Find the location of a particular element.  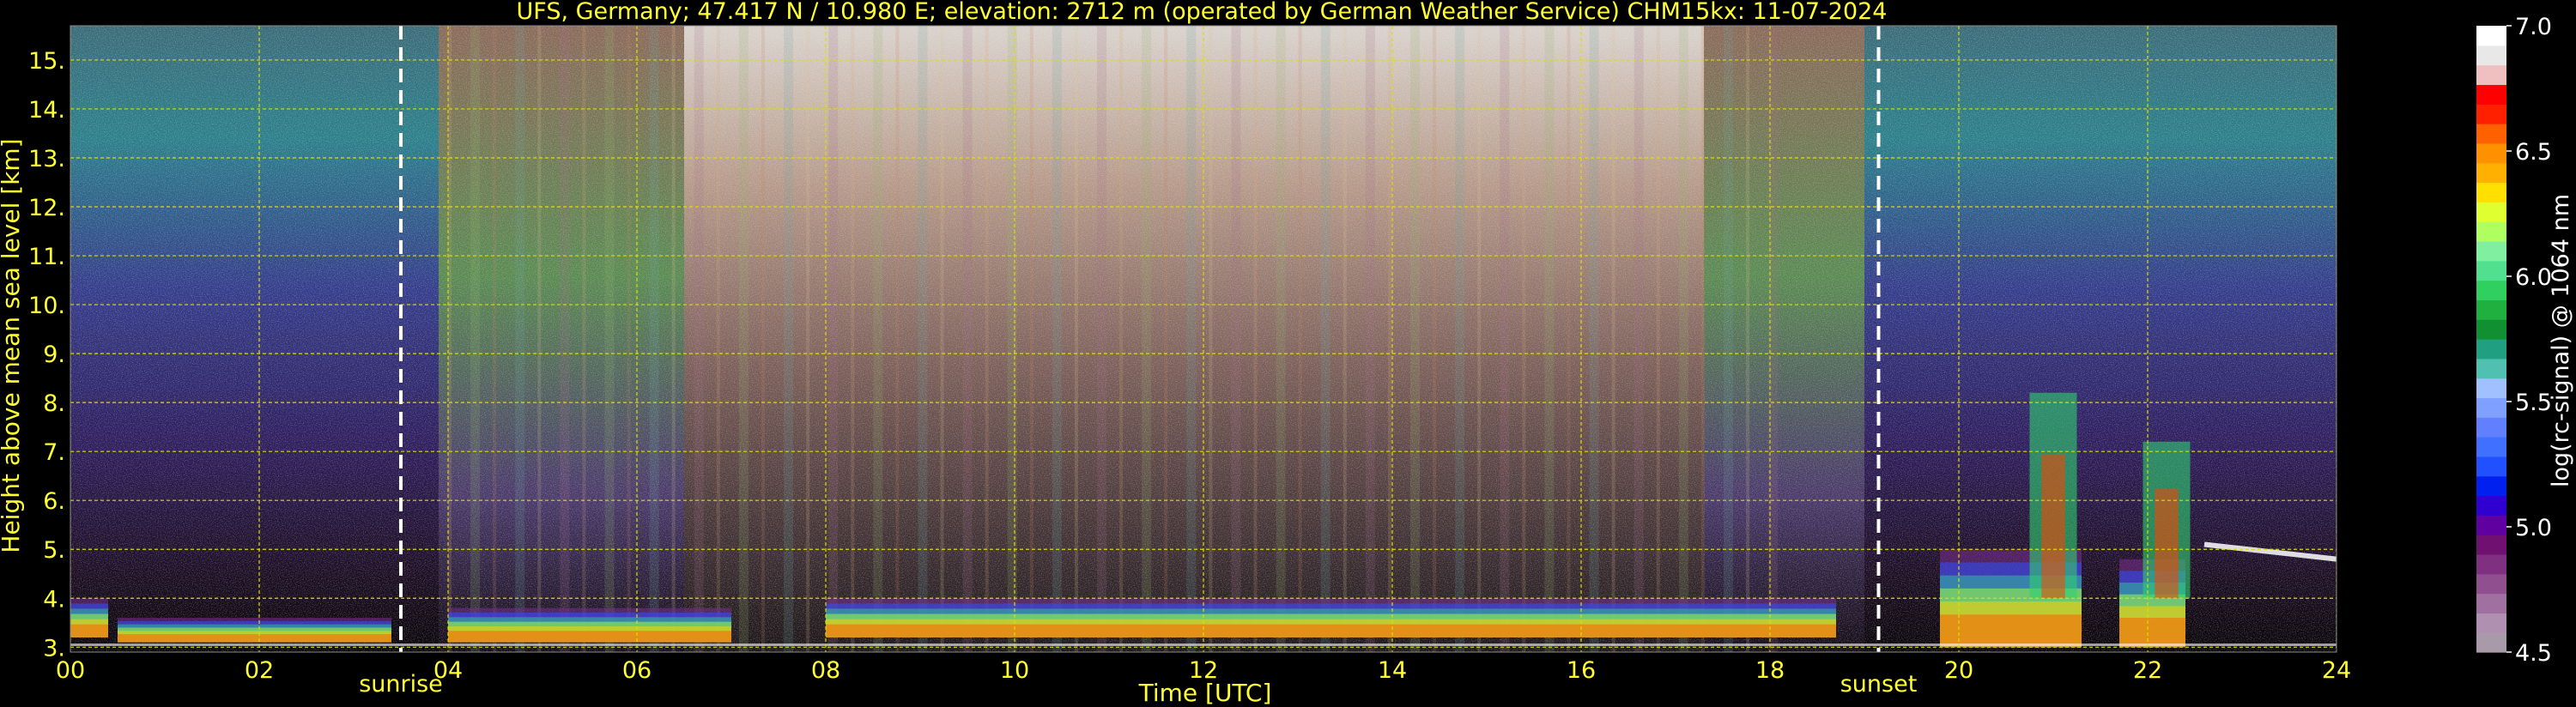

colorbar-tick-label: 5.5 is located at coordinates (2533, 403).